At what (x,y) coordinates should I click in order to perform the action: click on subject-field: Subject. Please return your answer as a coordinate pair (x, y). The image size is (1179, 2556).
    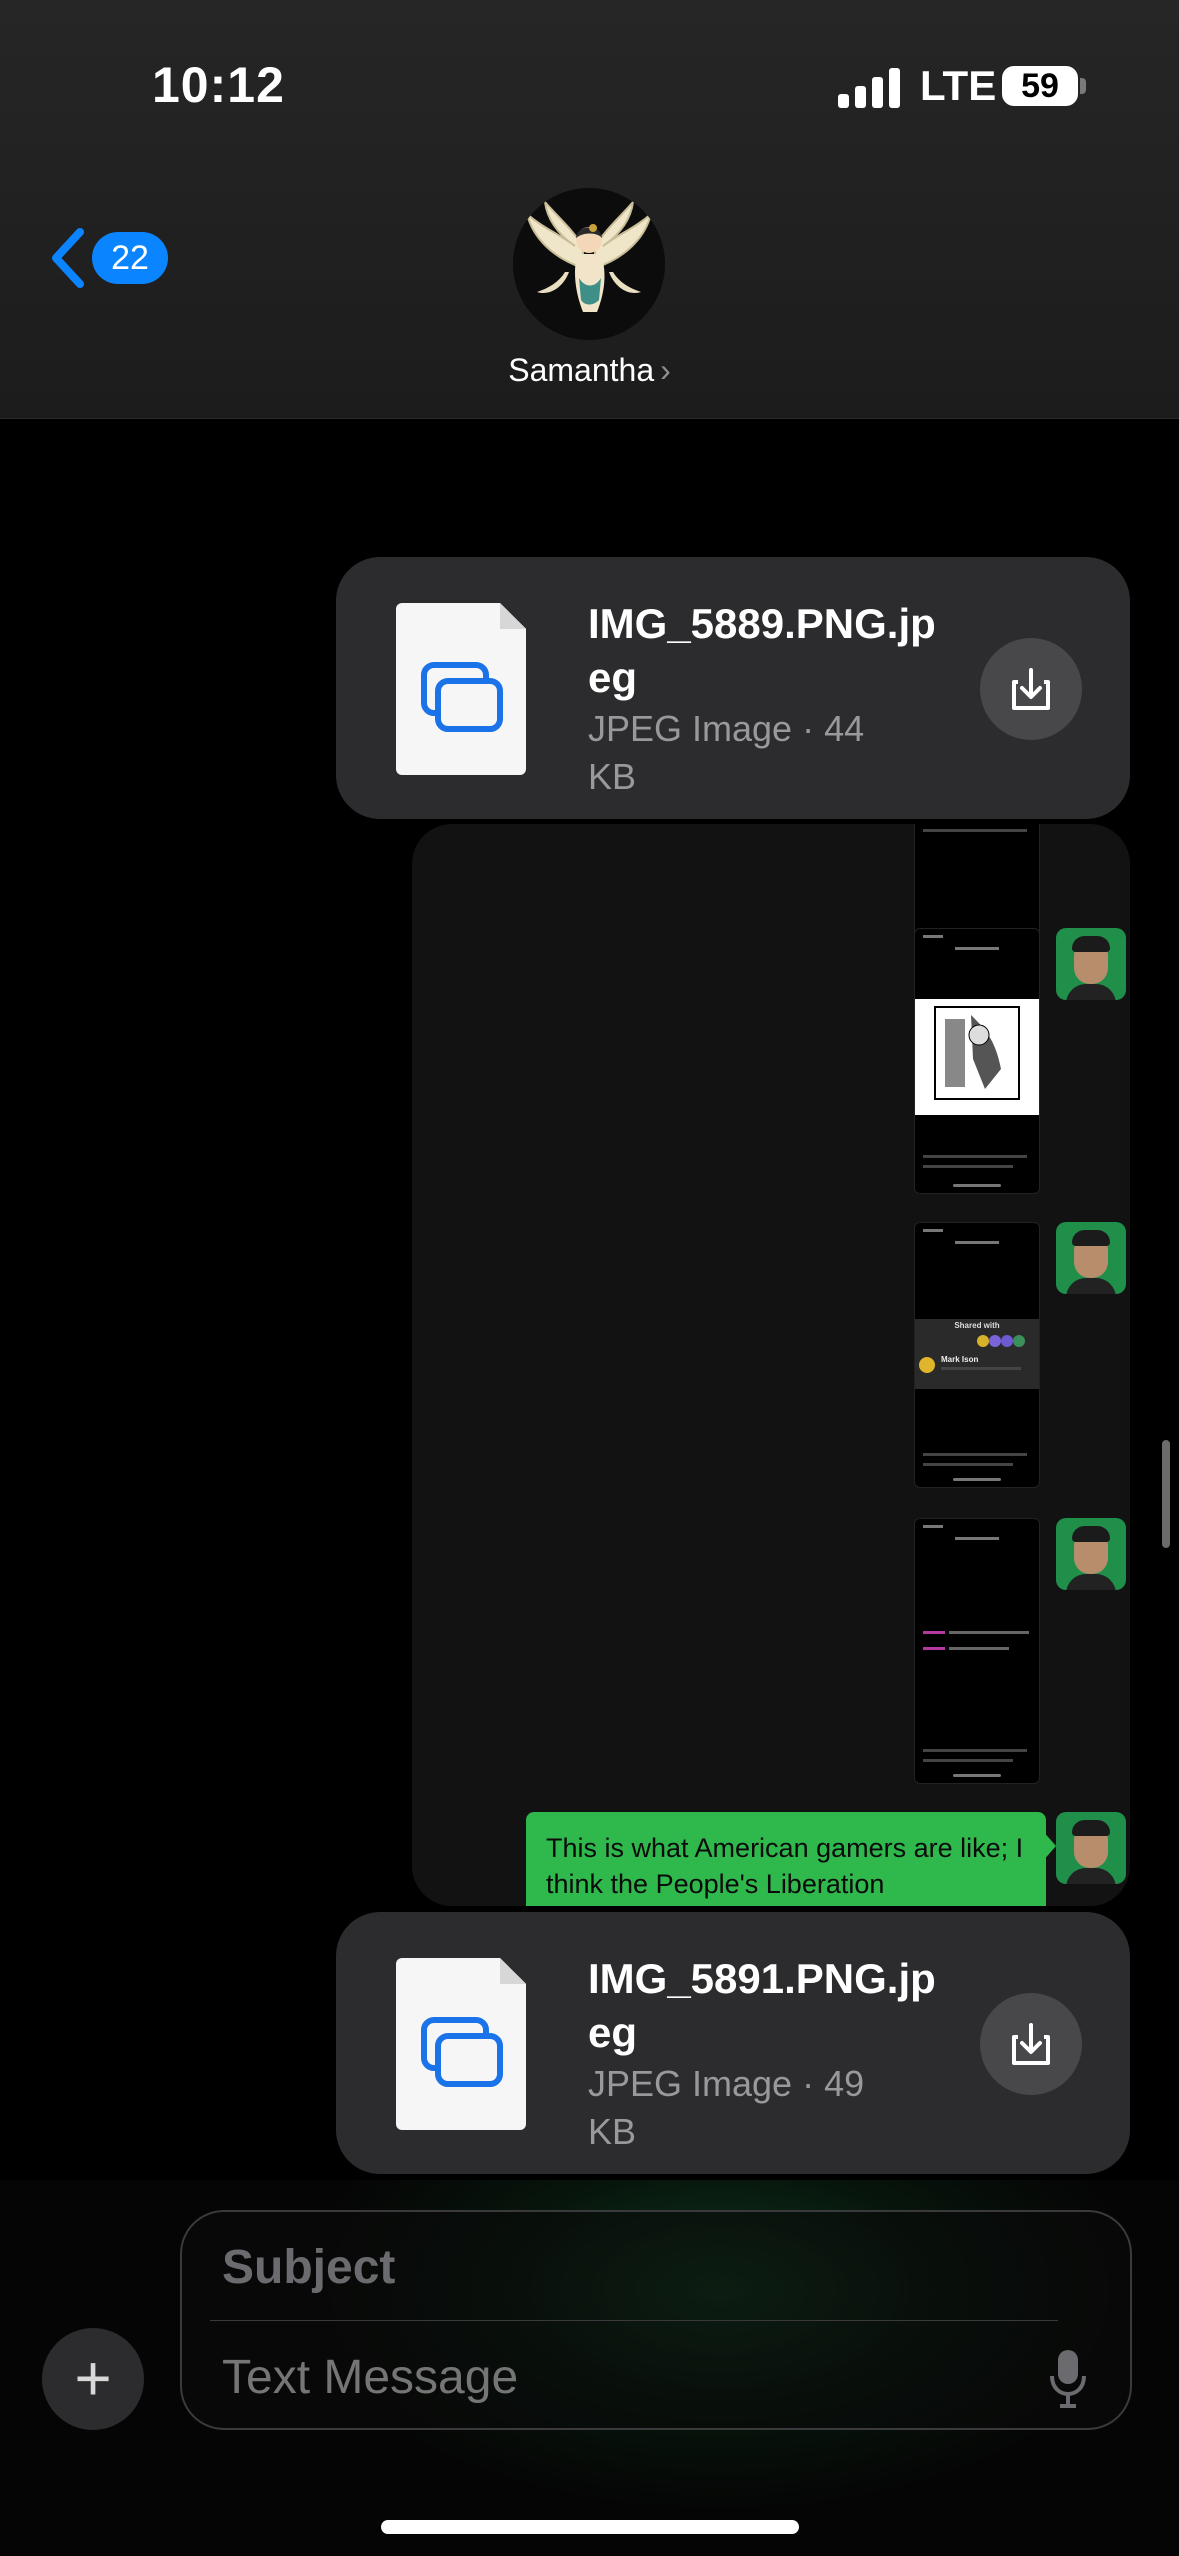
    Looking at the image, I should click on (308, 2267).